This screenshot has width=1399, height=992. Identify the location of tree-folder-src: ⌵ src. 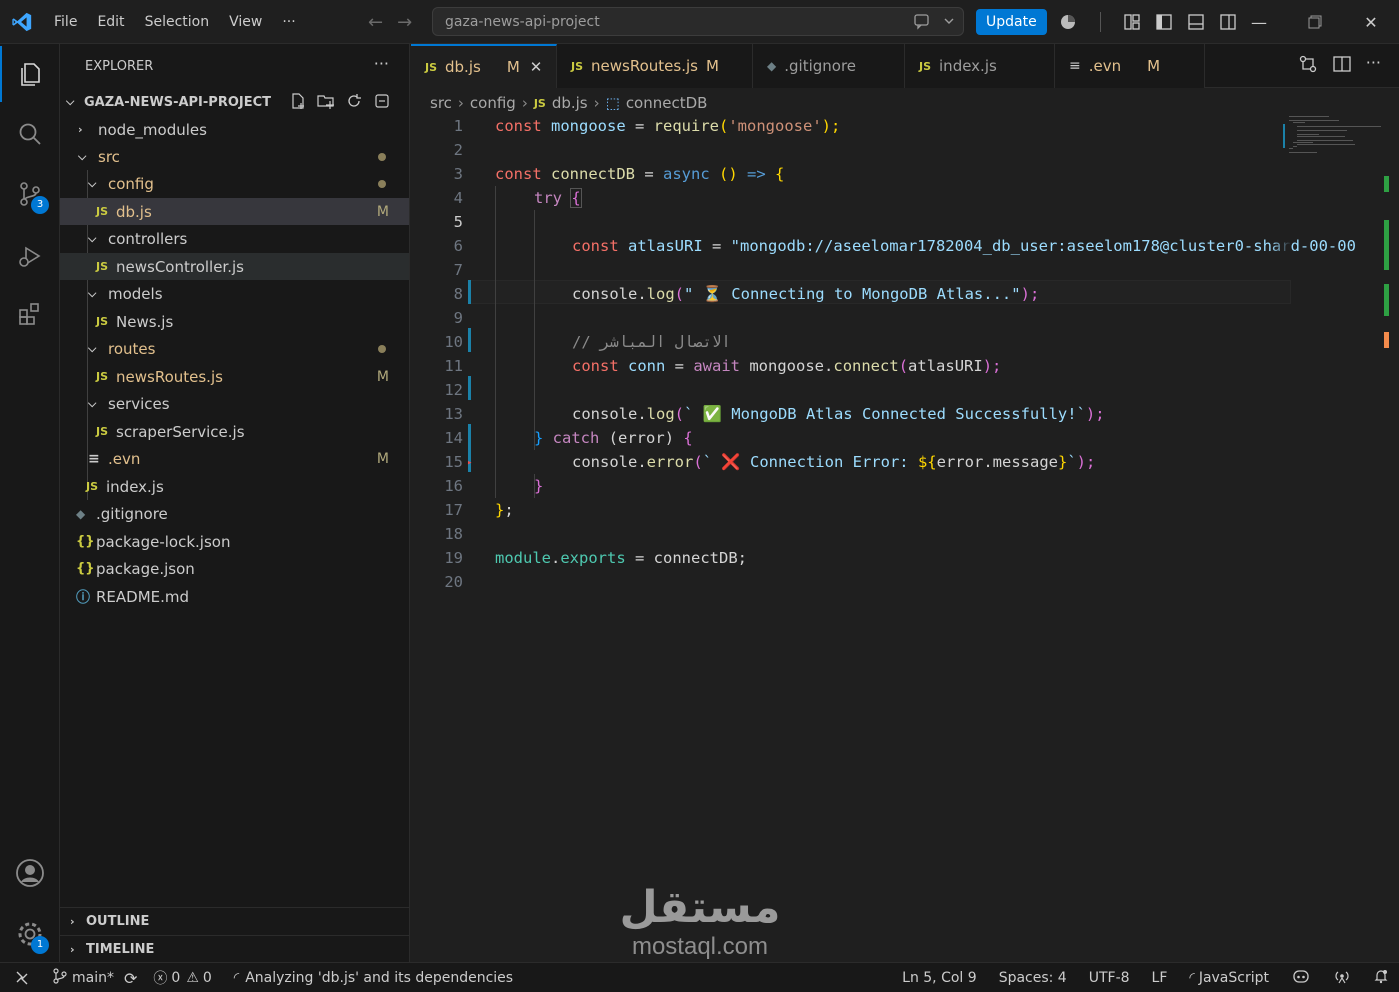
(234, 156).